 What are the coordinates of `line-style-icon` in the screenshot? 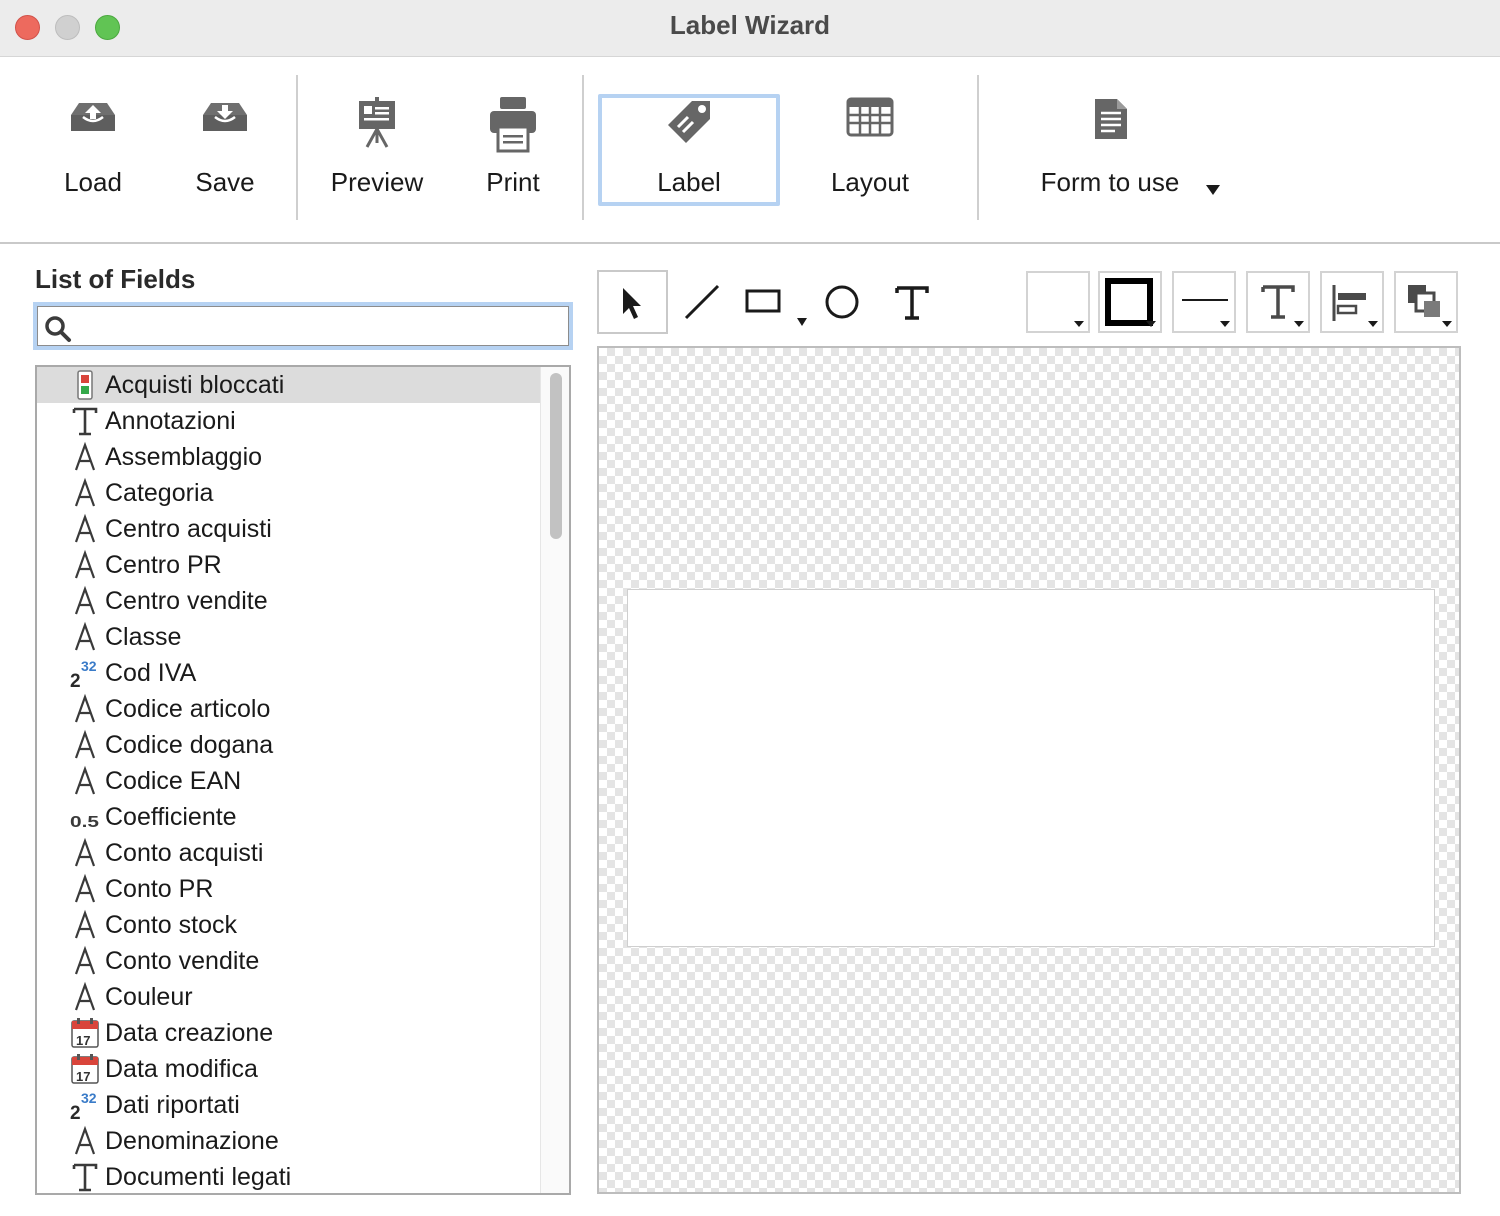 It's located at (1205, 300).